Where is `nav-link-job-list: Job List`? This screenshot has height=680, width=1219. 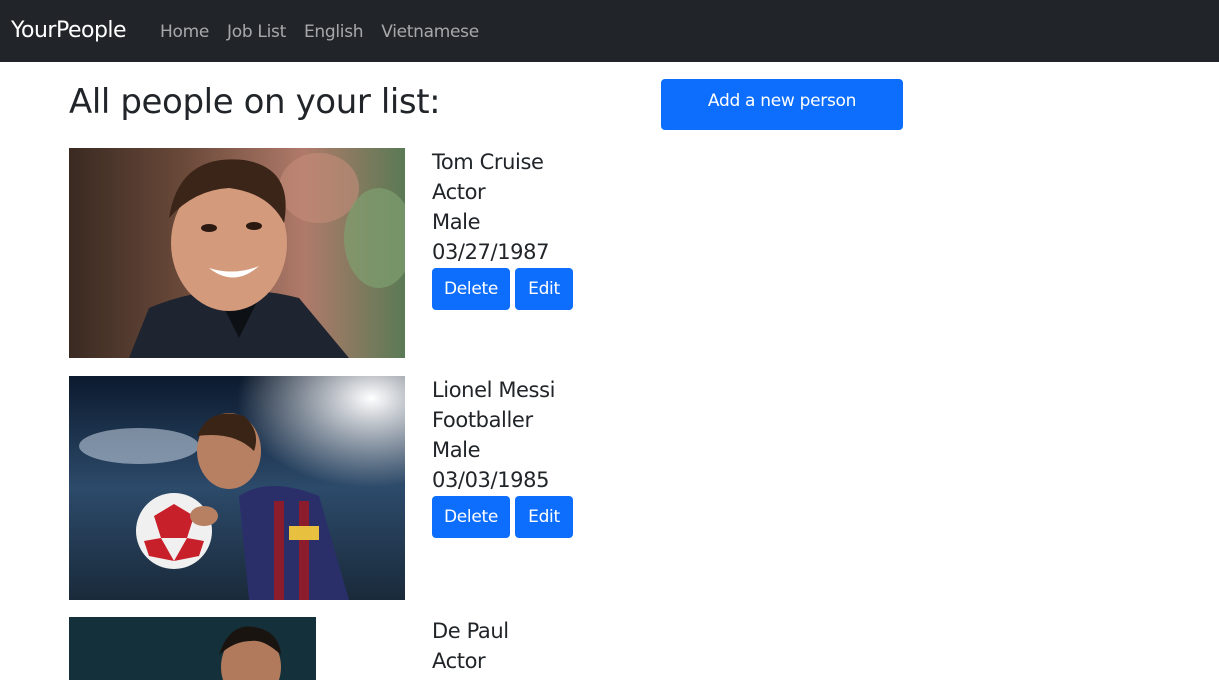 nav-link-job-list: Job List is located at coordinates (256, 32).